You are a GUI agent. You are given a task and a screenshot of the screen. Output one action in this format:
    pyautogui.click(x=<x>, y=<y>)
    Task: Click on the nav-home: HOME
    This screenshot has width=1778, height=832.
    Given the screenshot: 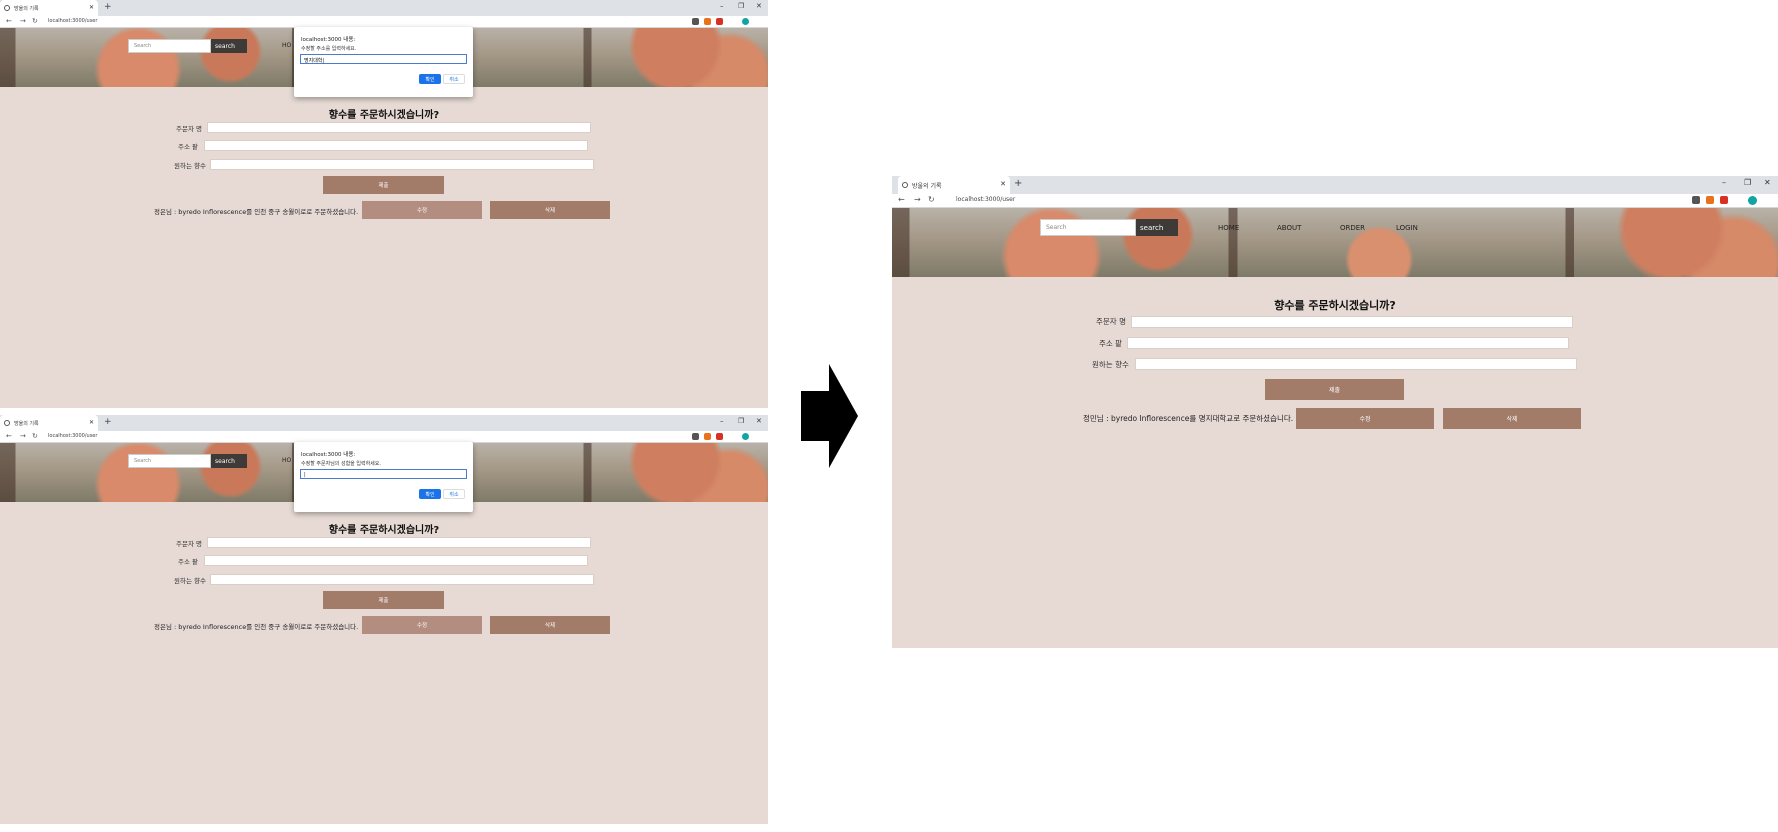 What is the action you would take?
    pyautogui.click(x=1228, y=228)
    